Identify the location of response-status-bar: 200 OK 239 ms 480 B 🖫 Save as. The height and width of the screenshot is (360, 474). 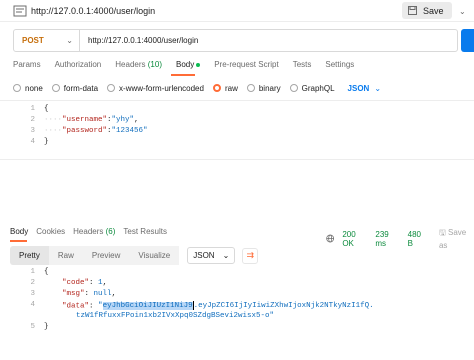
(400, 238).